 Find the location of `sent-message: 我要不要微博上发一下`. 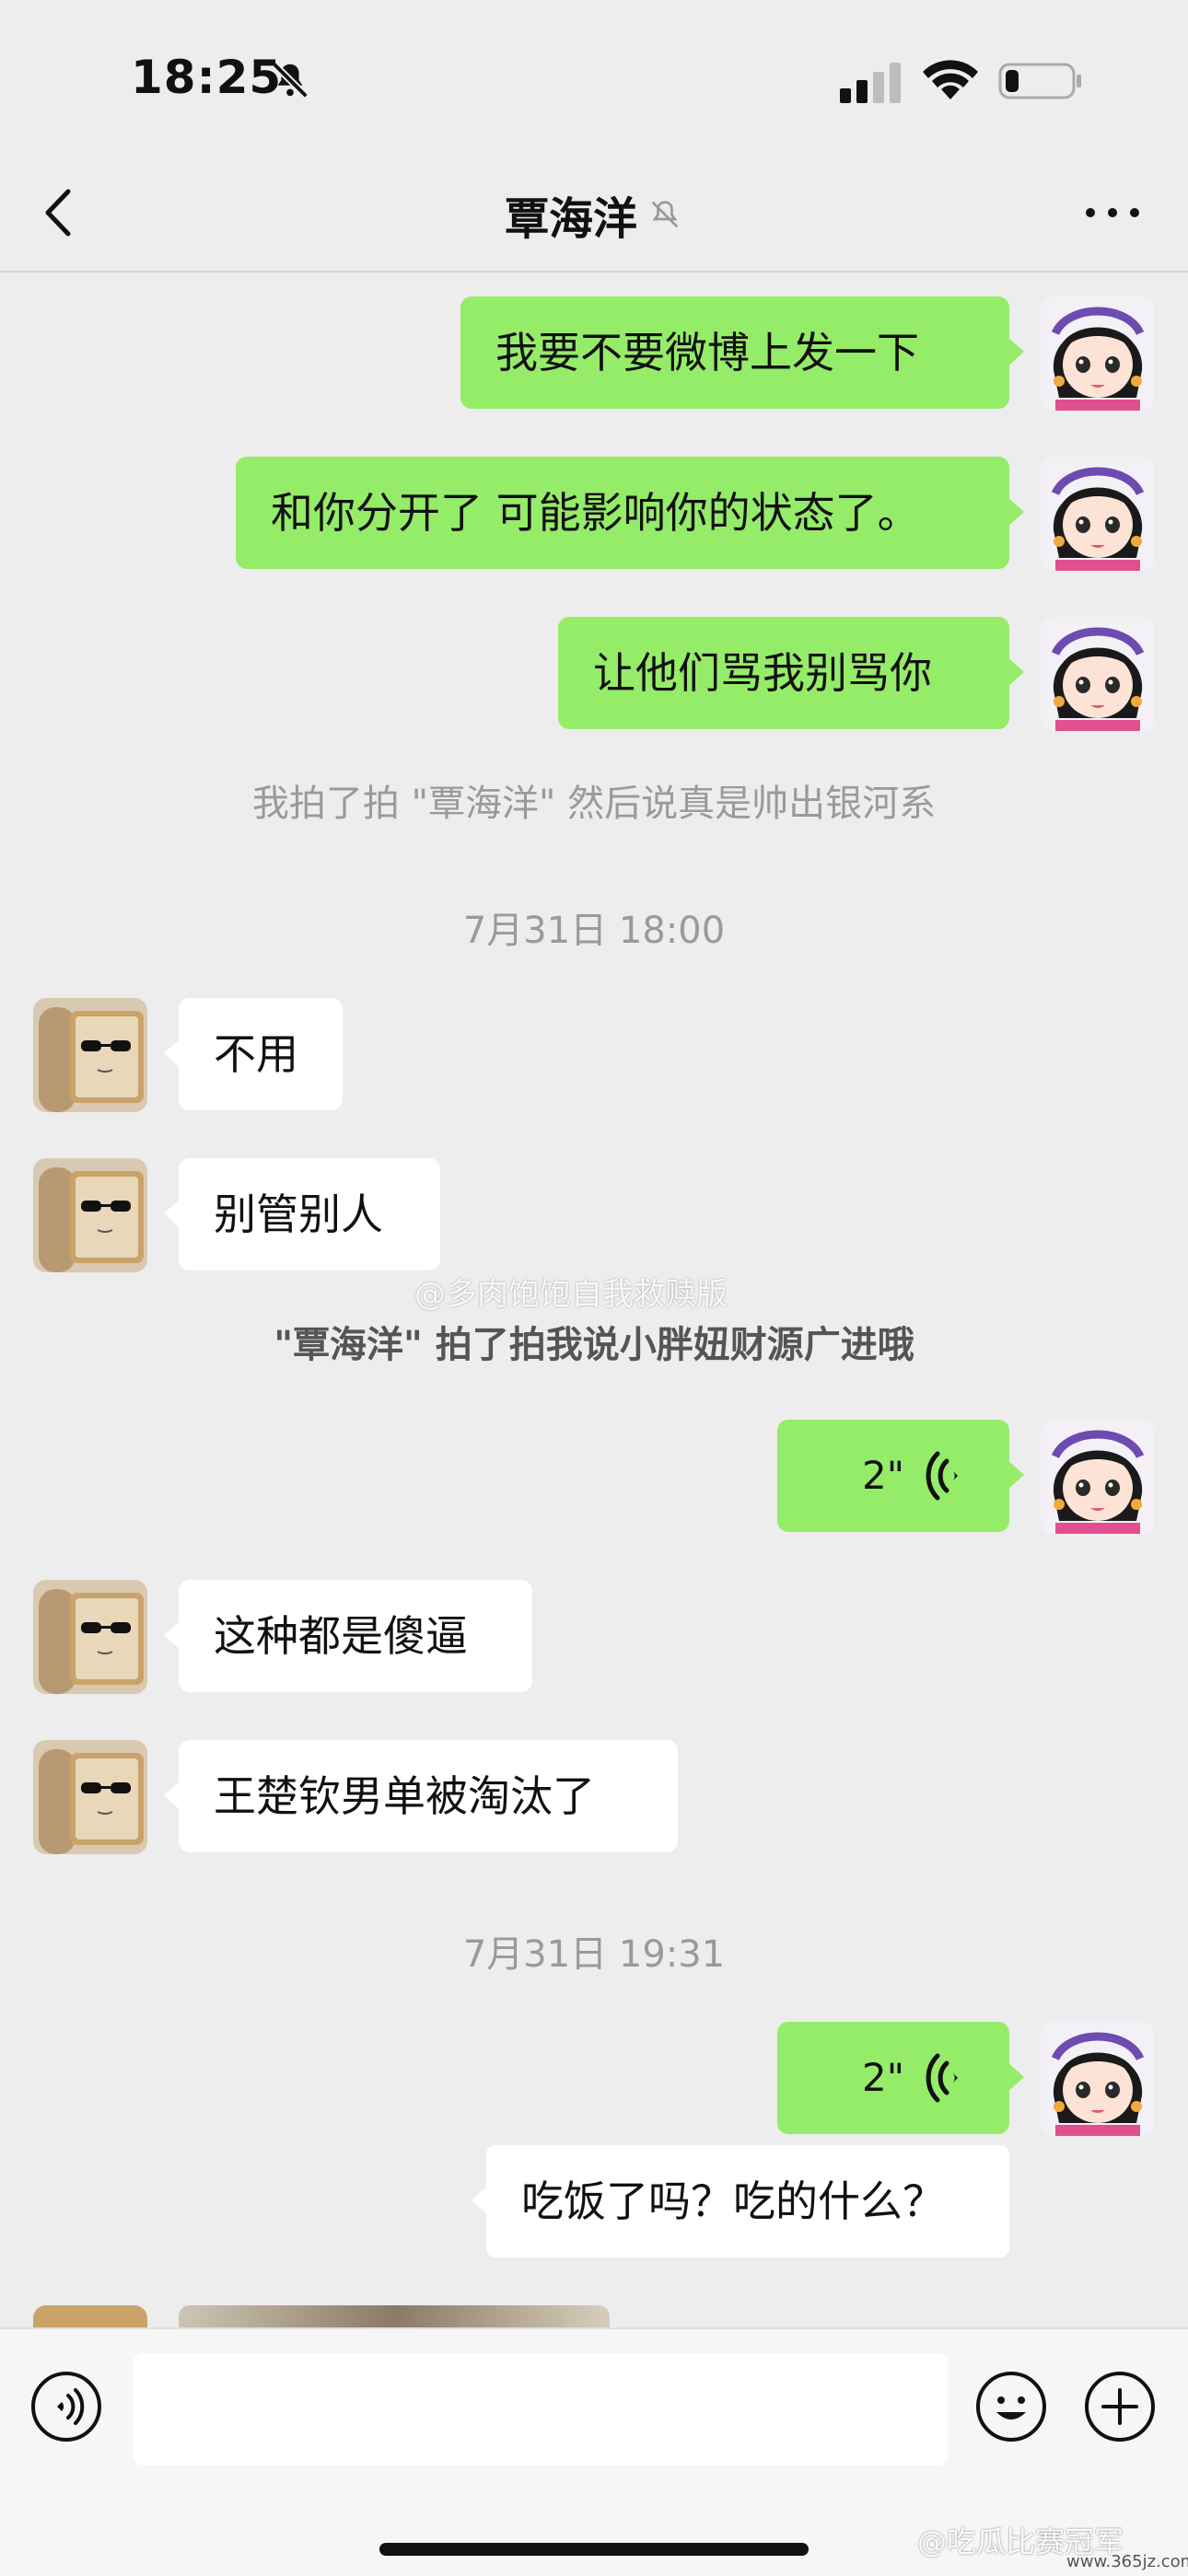

sent-message: 我要不要微博上发一下 is located at coordinates (742, 352).